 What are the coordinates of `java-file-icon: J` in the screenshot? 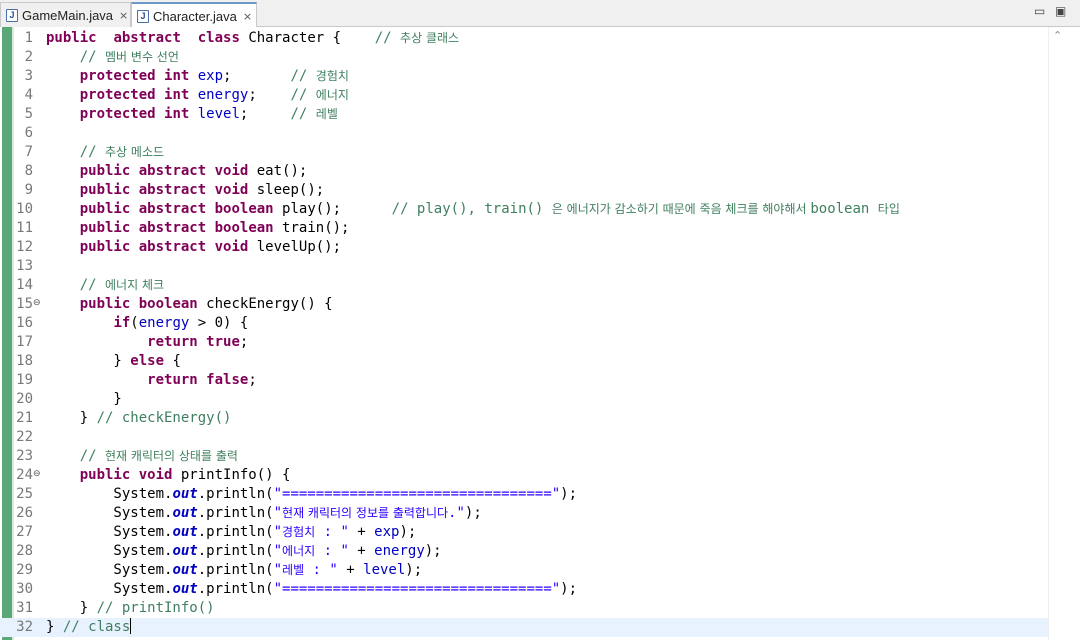 It's located at (12, 15).